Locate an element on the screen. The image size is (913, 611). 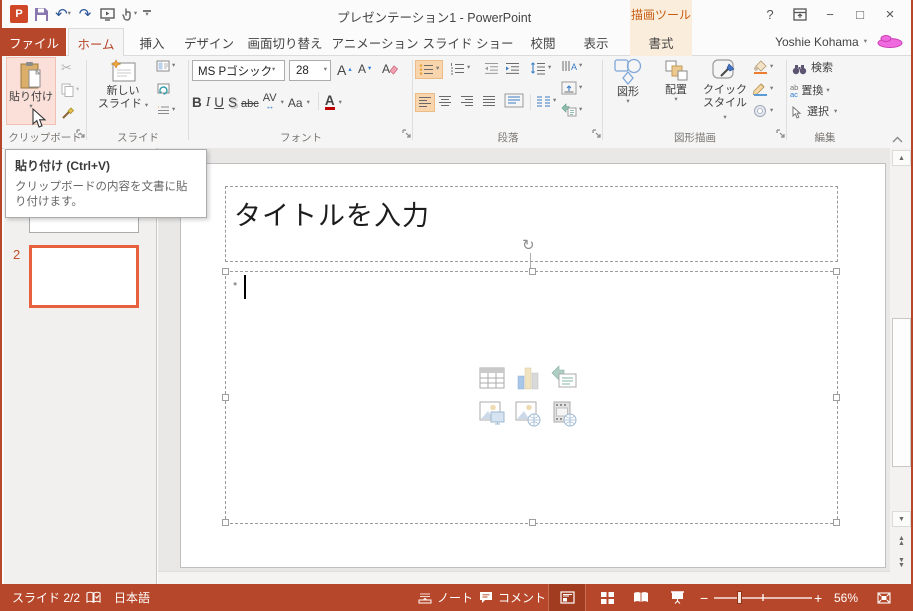
font-color-button: A is located at coordinates (329, 102).